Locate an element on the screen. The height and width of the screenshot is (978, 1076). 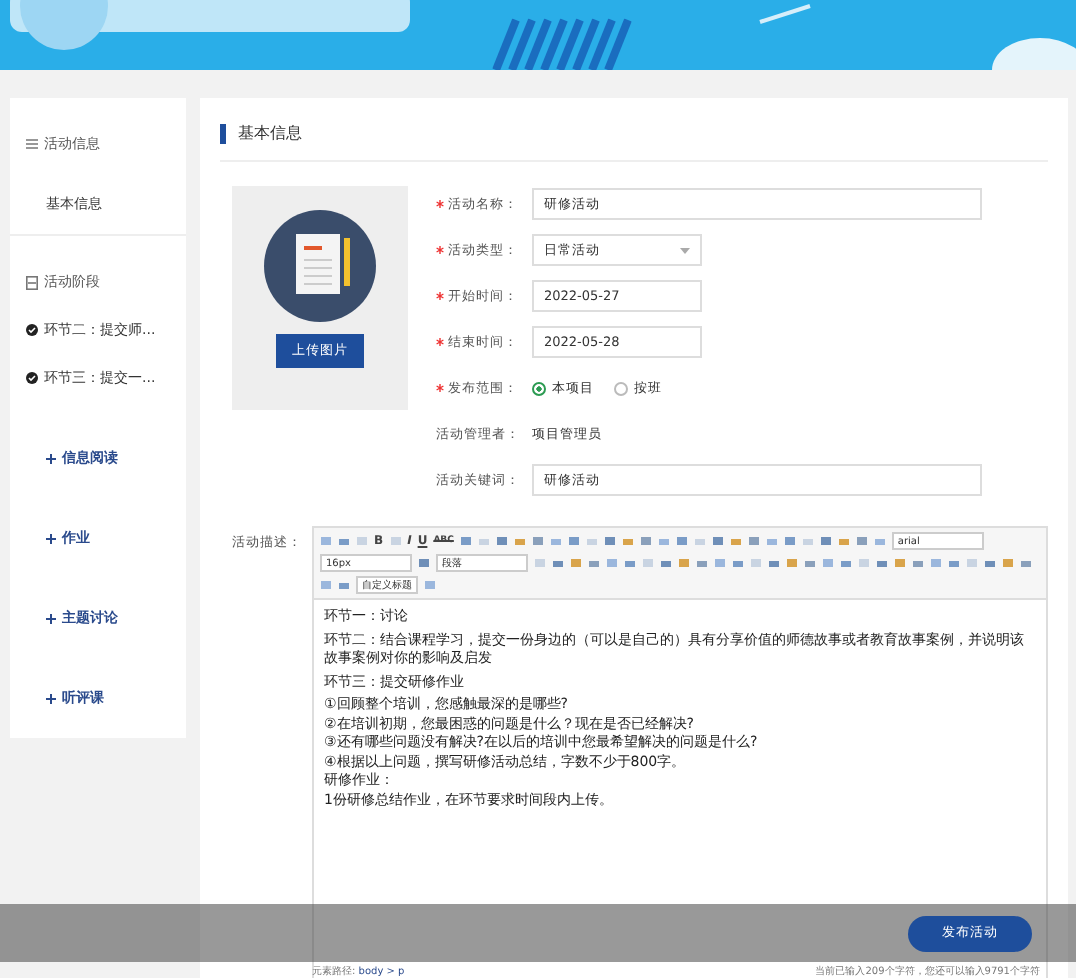
document-pencil-icon is located at coordinates (320, 266).